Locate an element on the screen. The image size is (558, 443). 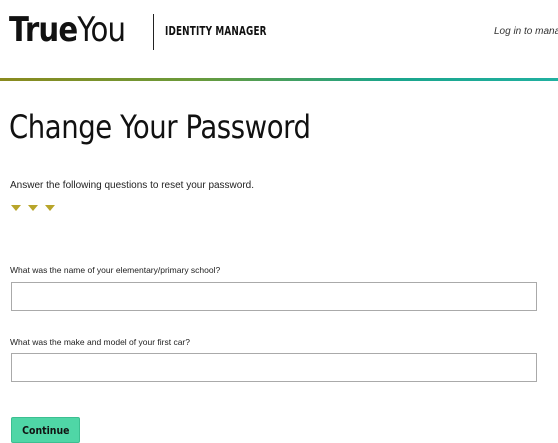
page-title: Change Your Password is located at coordinates (160, 127).